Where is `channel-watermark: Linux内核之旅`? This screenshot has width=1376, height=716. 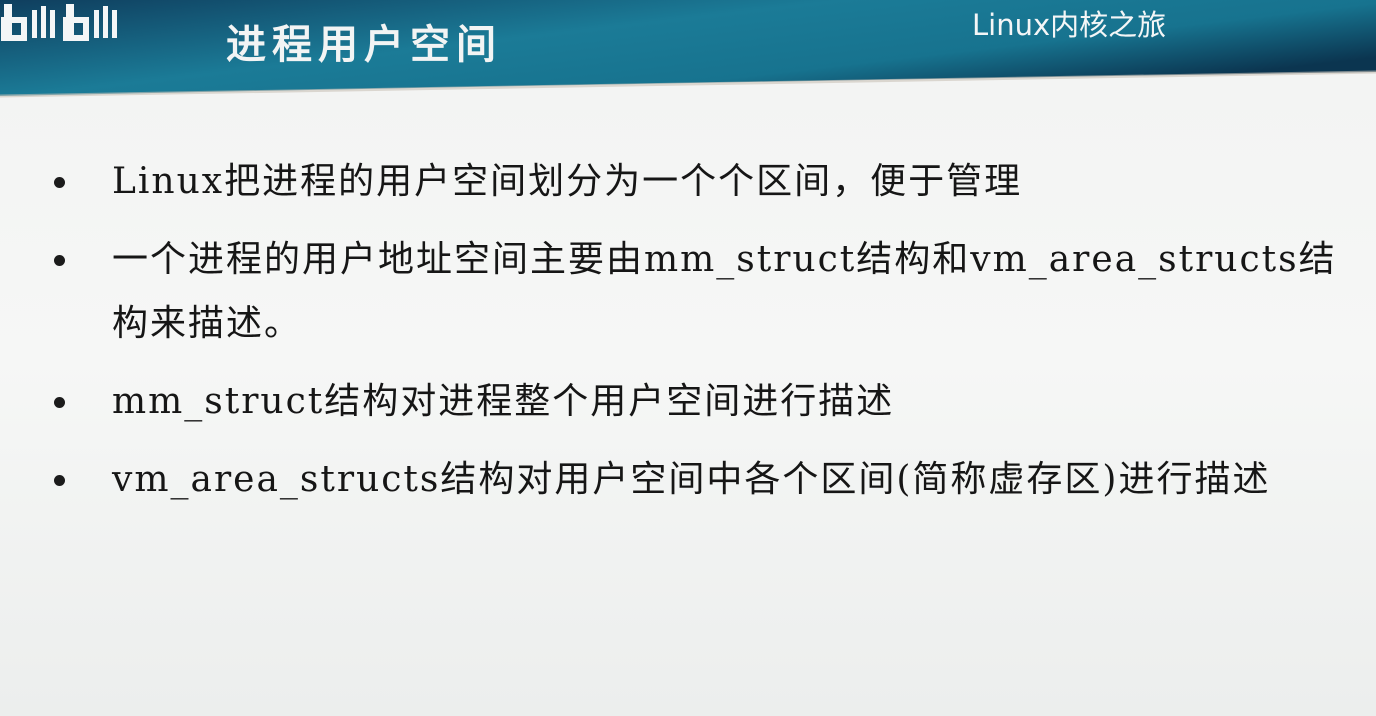 channel-watermark: Linux内核之旅 is located at coordinates (1069, 25).